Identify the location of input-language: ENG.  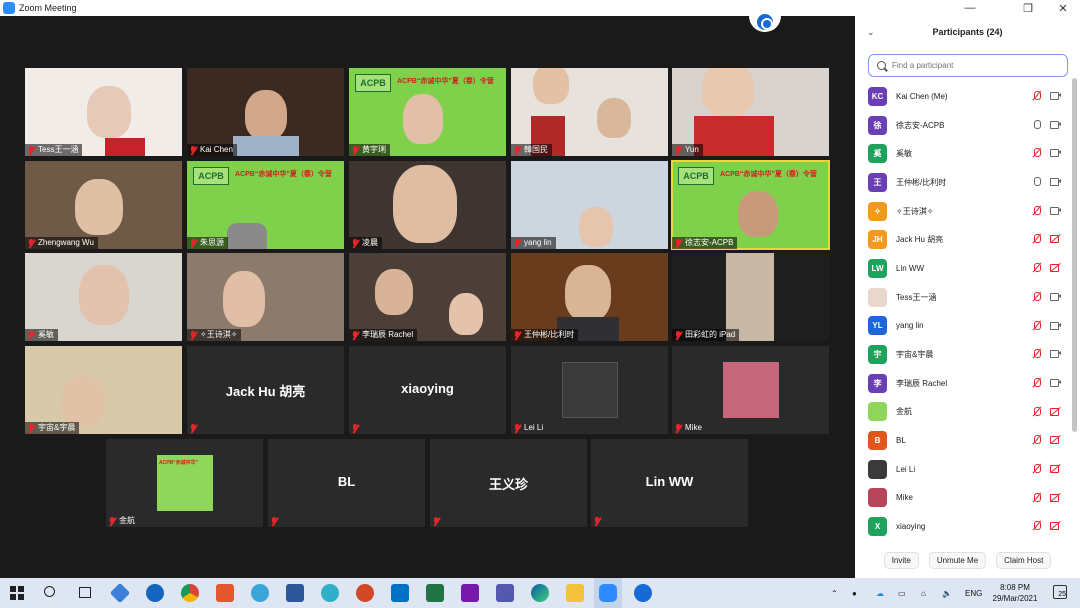
(973, 593).